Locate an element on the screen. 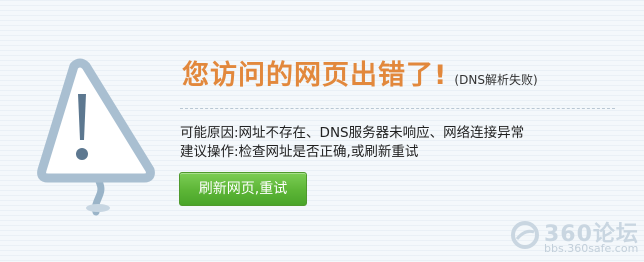 This screenshot has width=644, height=262. divider is located at coordinates (397, 108).